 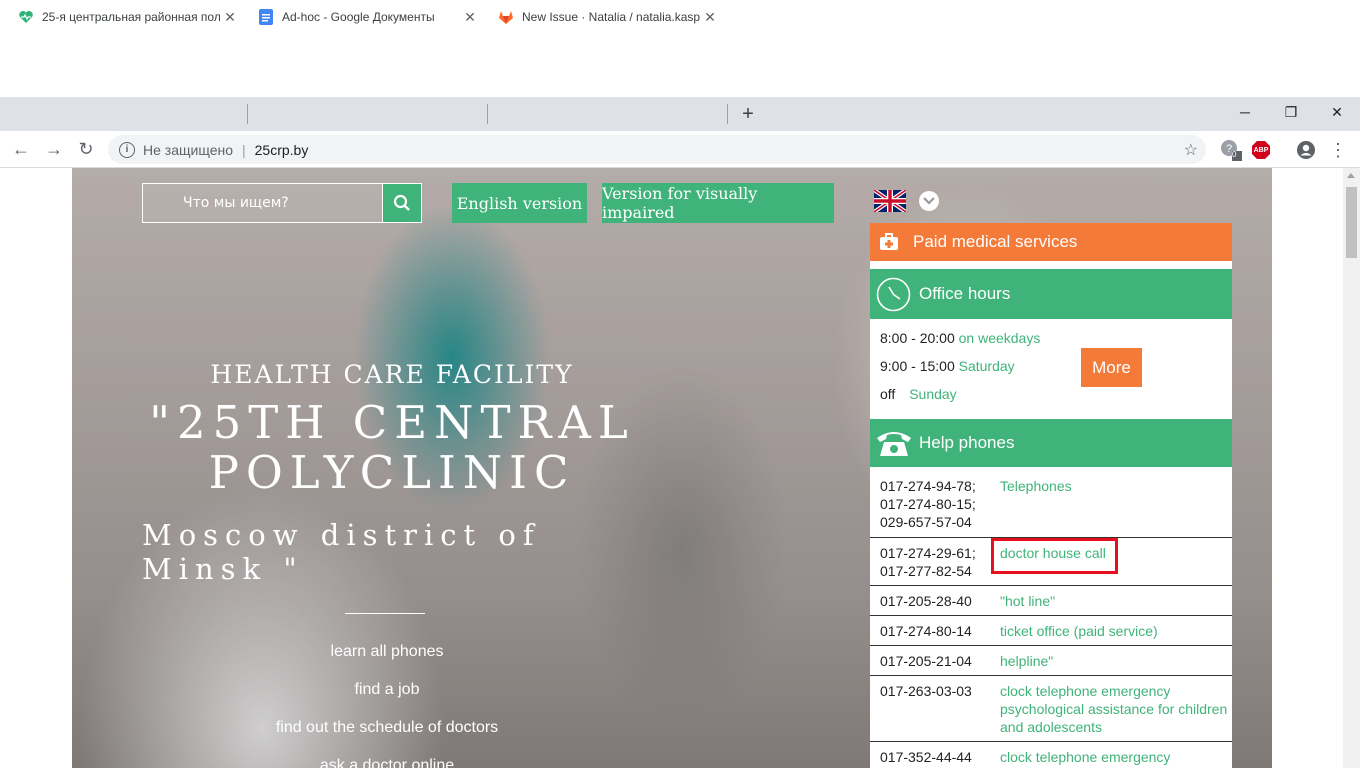 I want to click on hero-district: Moscow district of Minsk ", so click(x=341, y=552).